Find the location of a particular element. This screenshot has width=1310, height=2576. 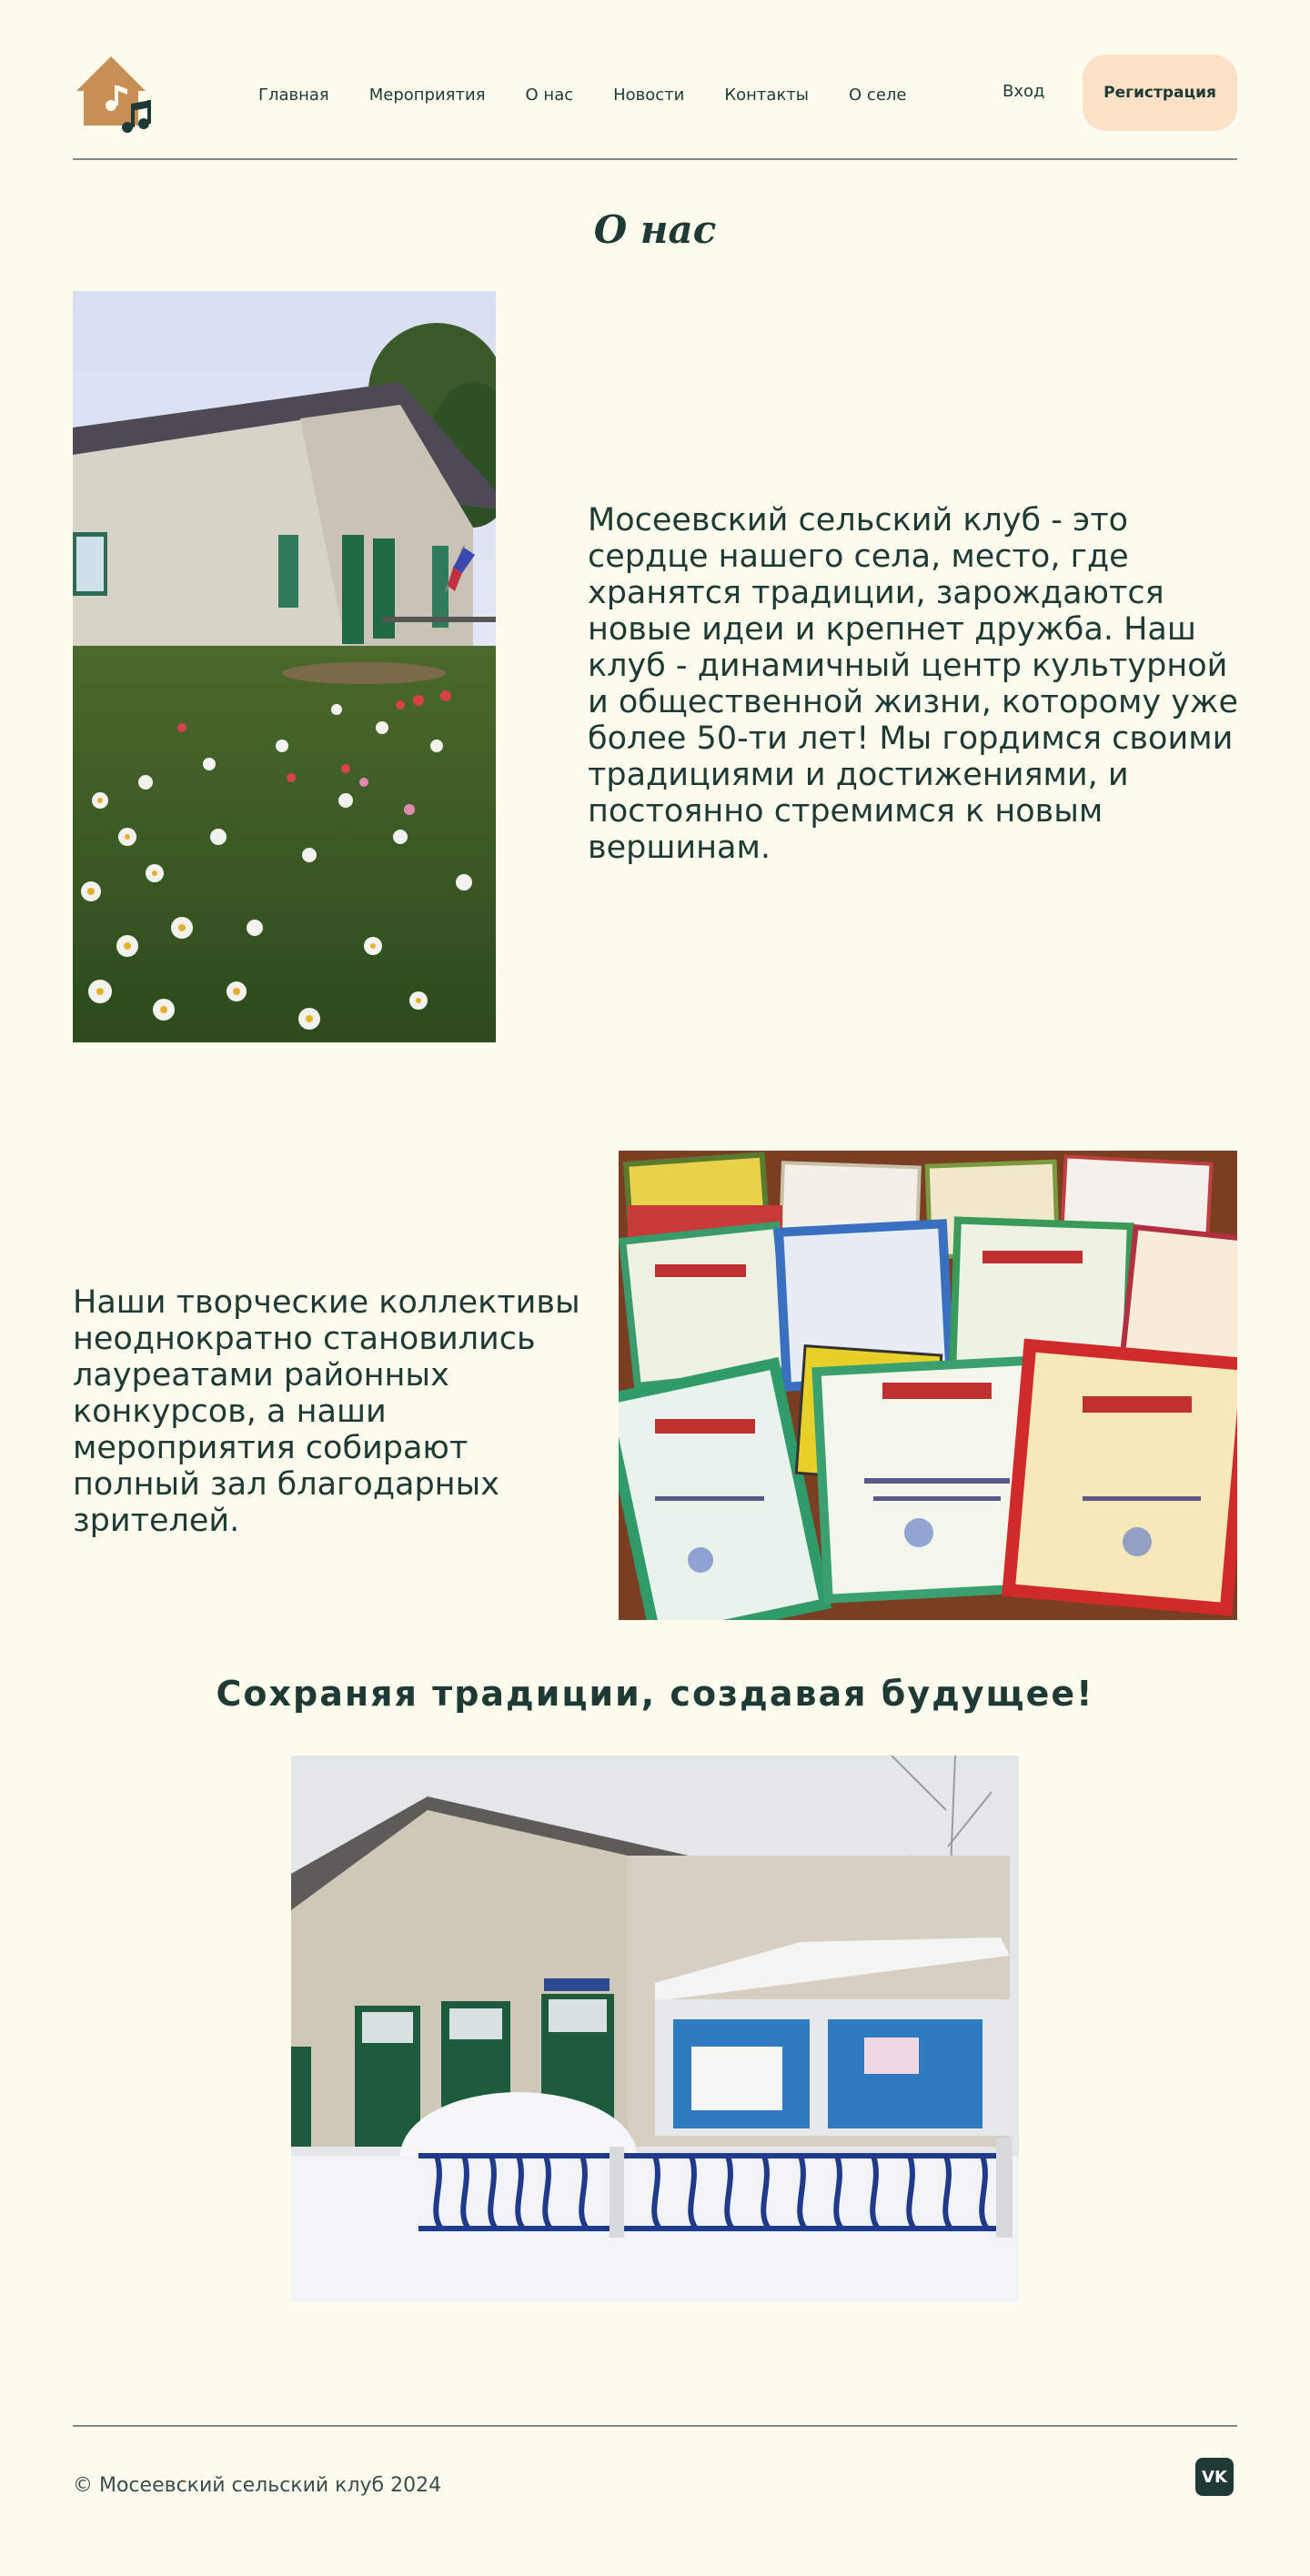

nav-item-village: О селе is located at coordinates (877, 95).